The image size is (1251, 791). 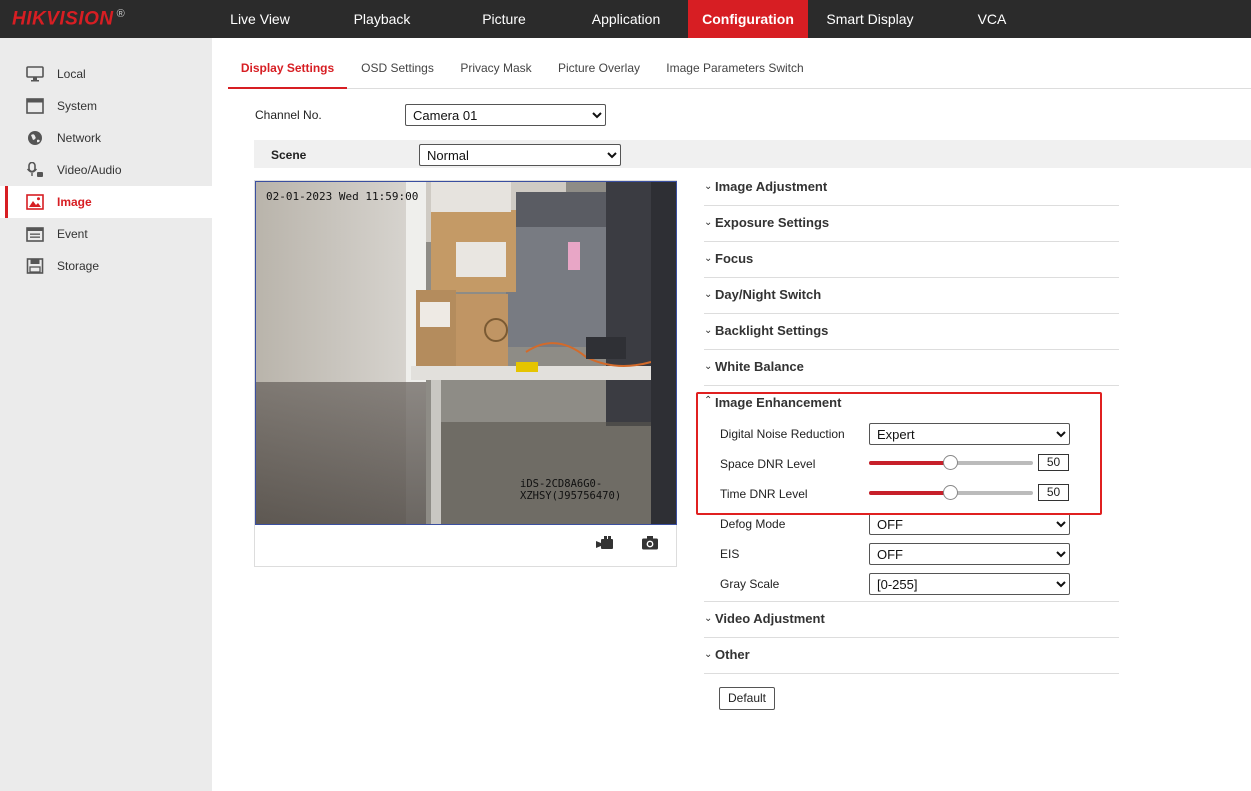 What do you see at coordinates (520, 155) in the screenshot?
I see `scene-select: Normal` at bounding box center [520, 155].